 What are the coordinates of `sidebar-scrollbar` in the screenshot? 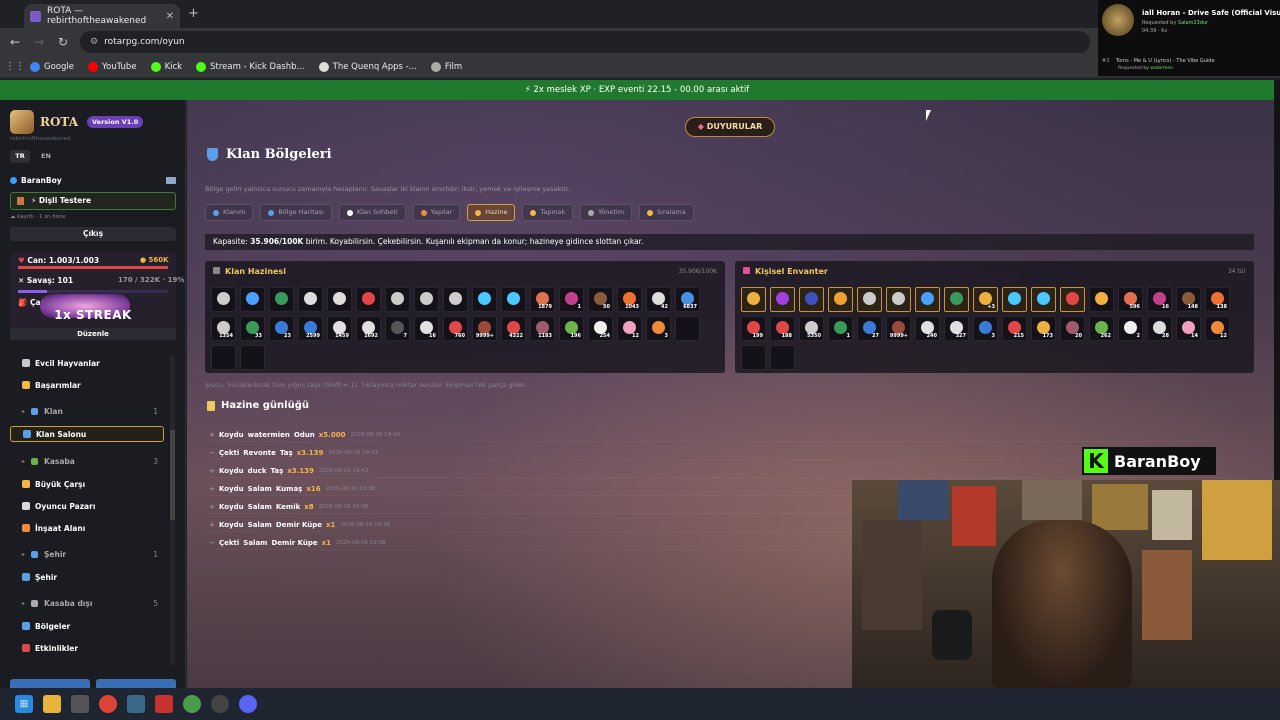 It's located at (172, 510).